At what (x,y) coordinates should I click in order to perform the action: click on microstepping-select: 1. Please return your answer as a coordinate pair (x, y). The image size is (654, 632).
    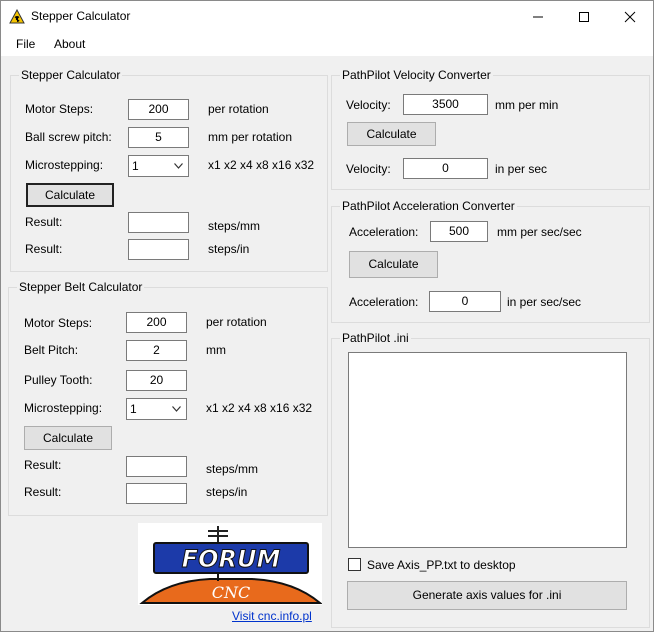
    Looking at the image, I should click on (158, 166).